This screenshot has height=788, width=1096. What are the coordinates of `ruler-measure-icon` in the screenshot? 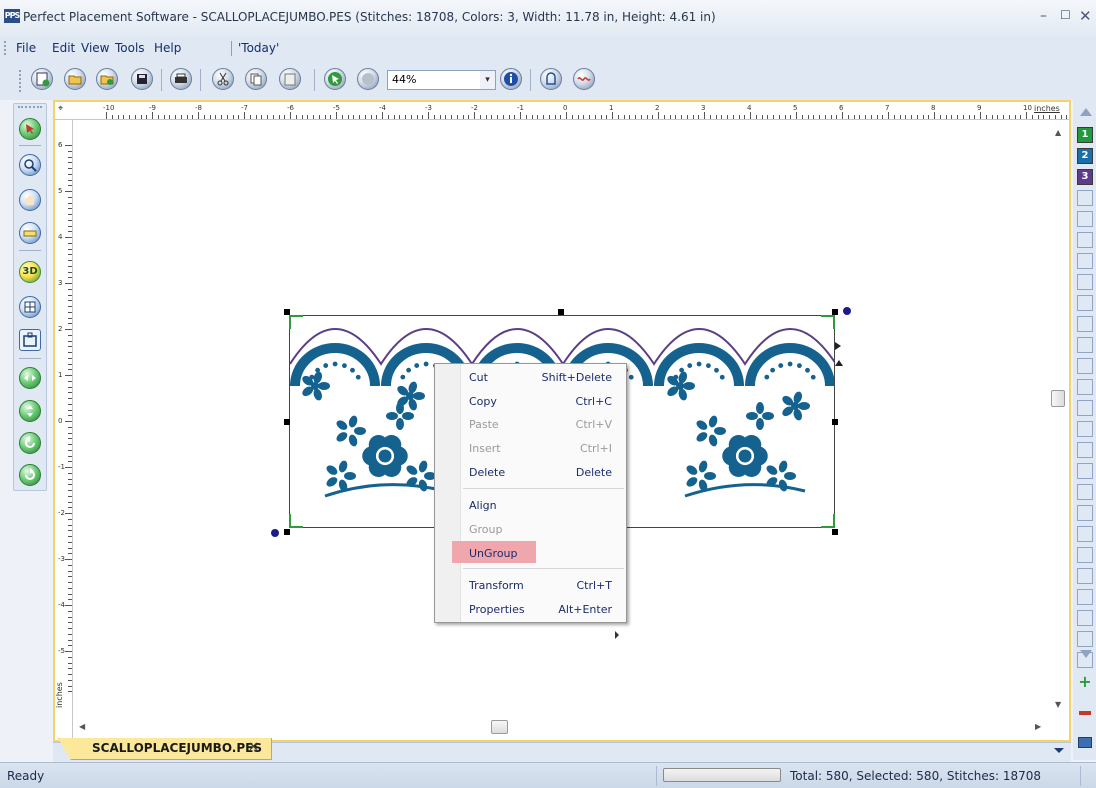 It's located at (30, 233).